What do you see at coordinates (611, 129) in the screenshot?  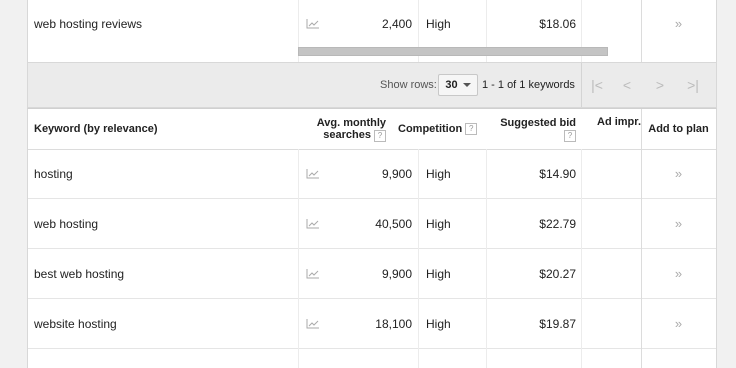 I see `header-ad-impr: Ad impr.` at bounding box center [611, 129].